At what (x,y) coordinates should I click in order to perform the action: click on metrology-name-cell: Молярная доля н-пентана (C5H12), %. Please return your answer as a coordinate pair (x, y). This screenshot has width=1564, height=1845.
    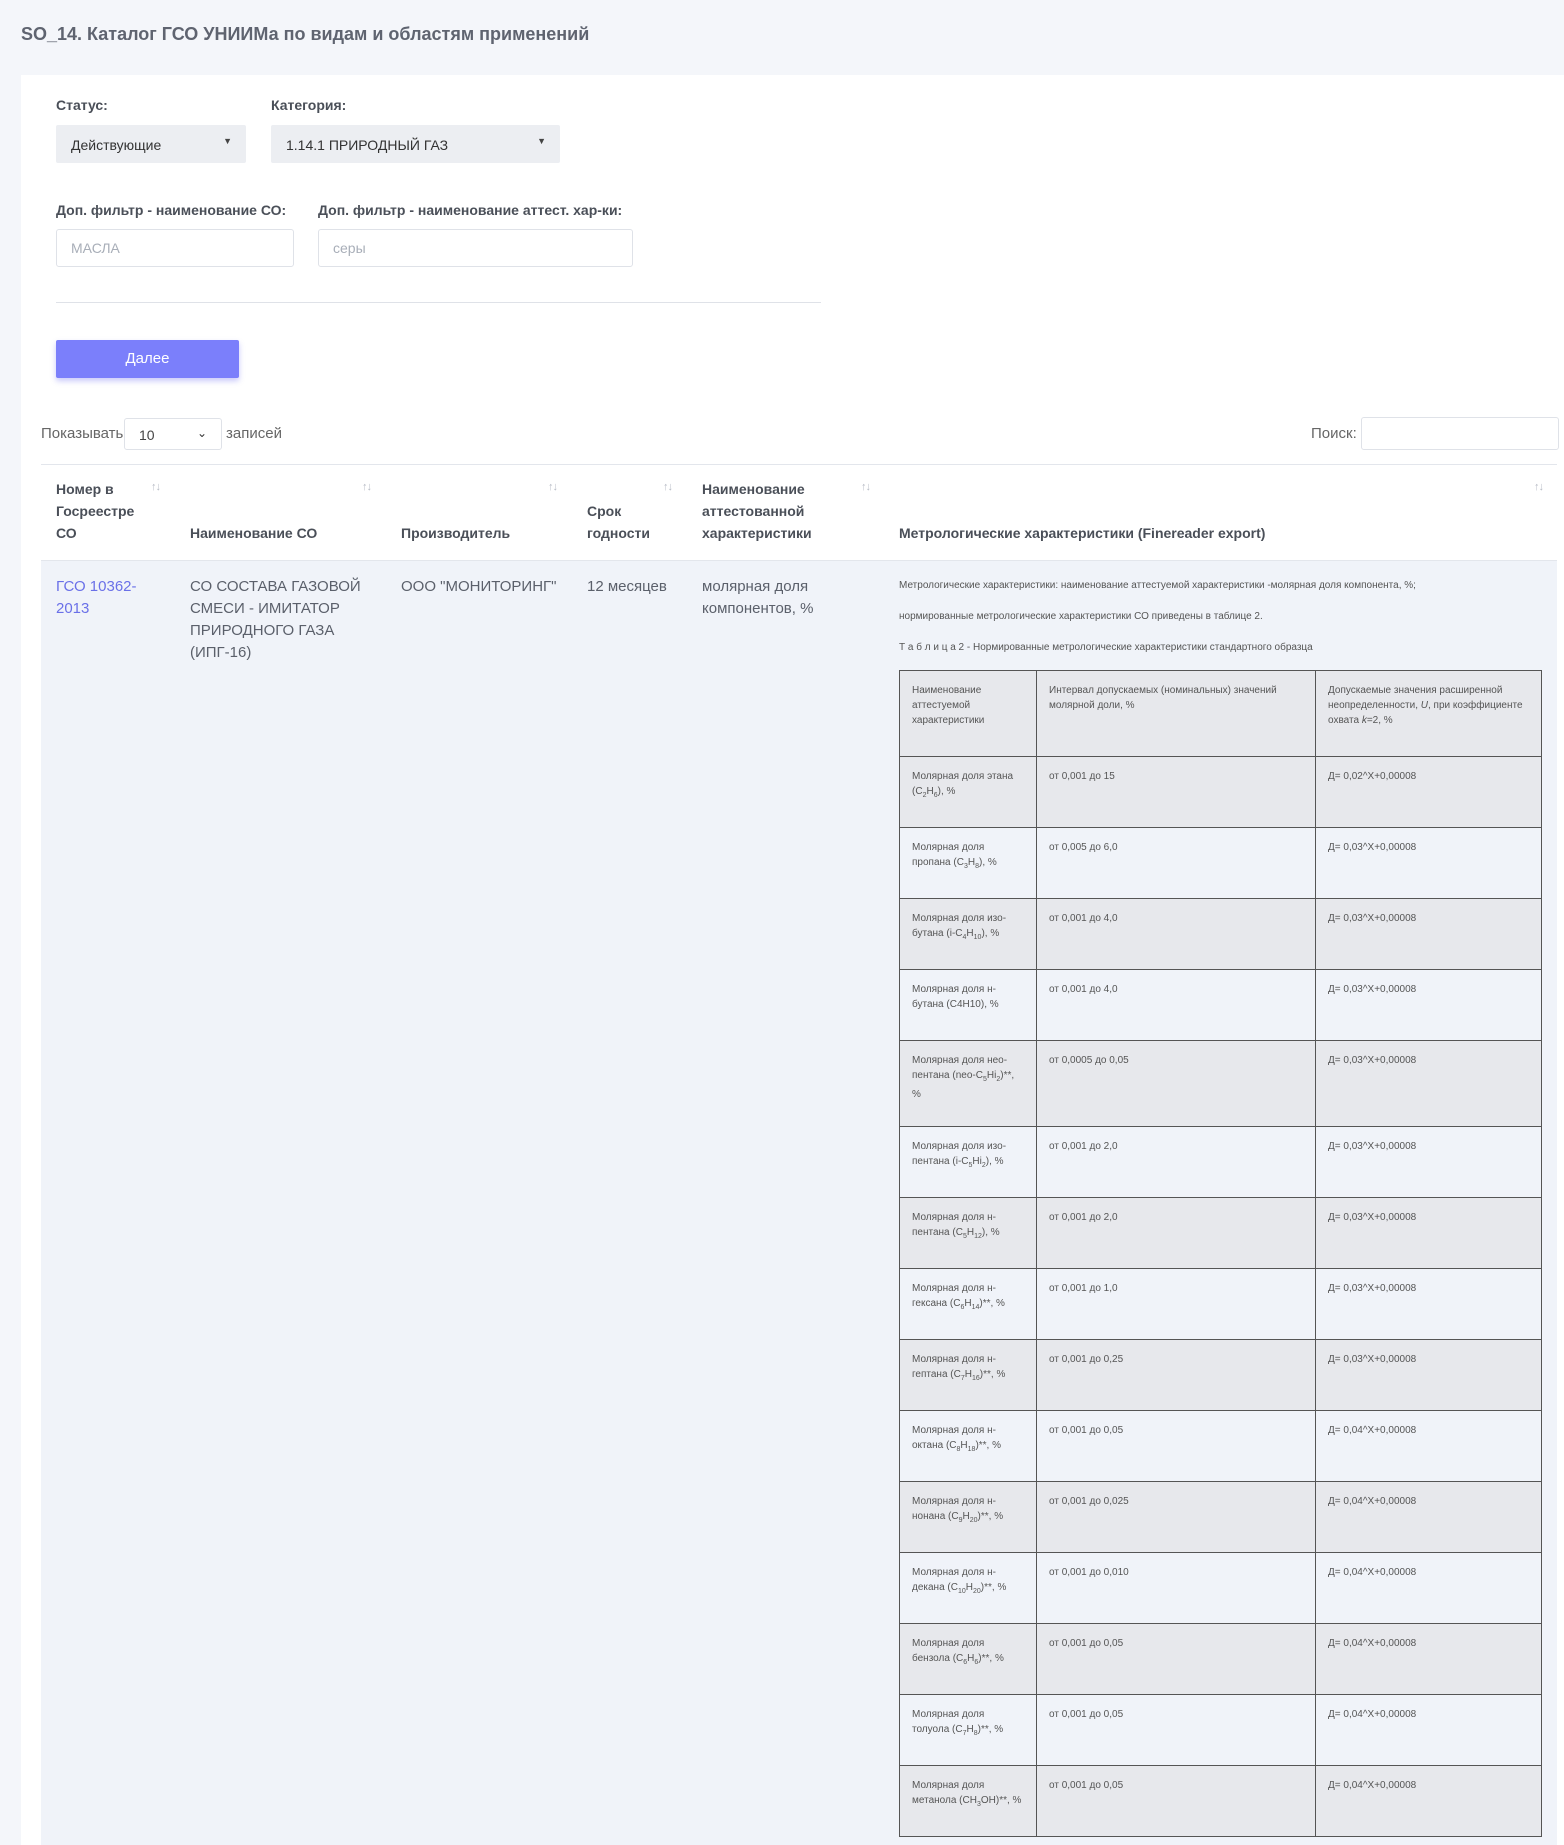
    Looking at the image, I should click on (968, 1233).